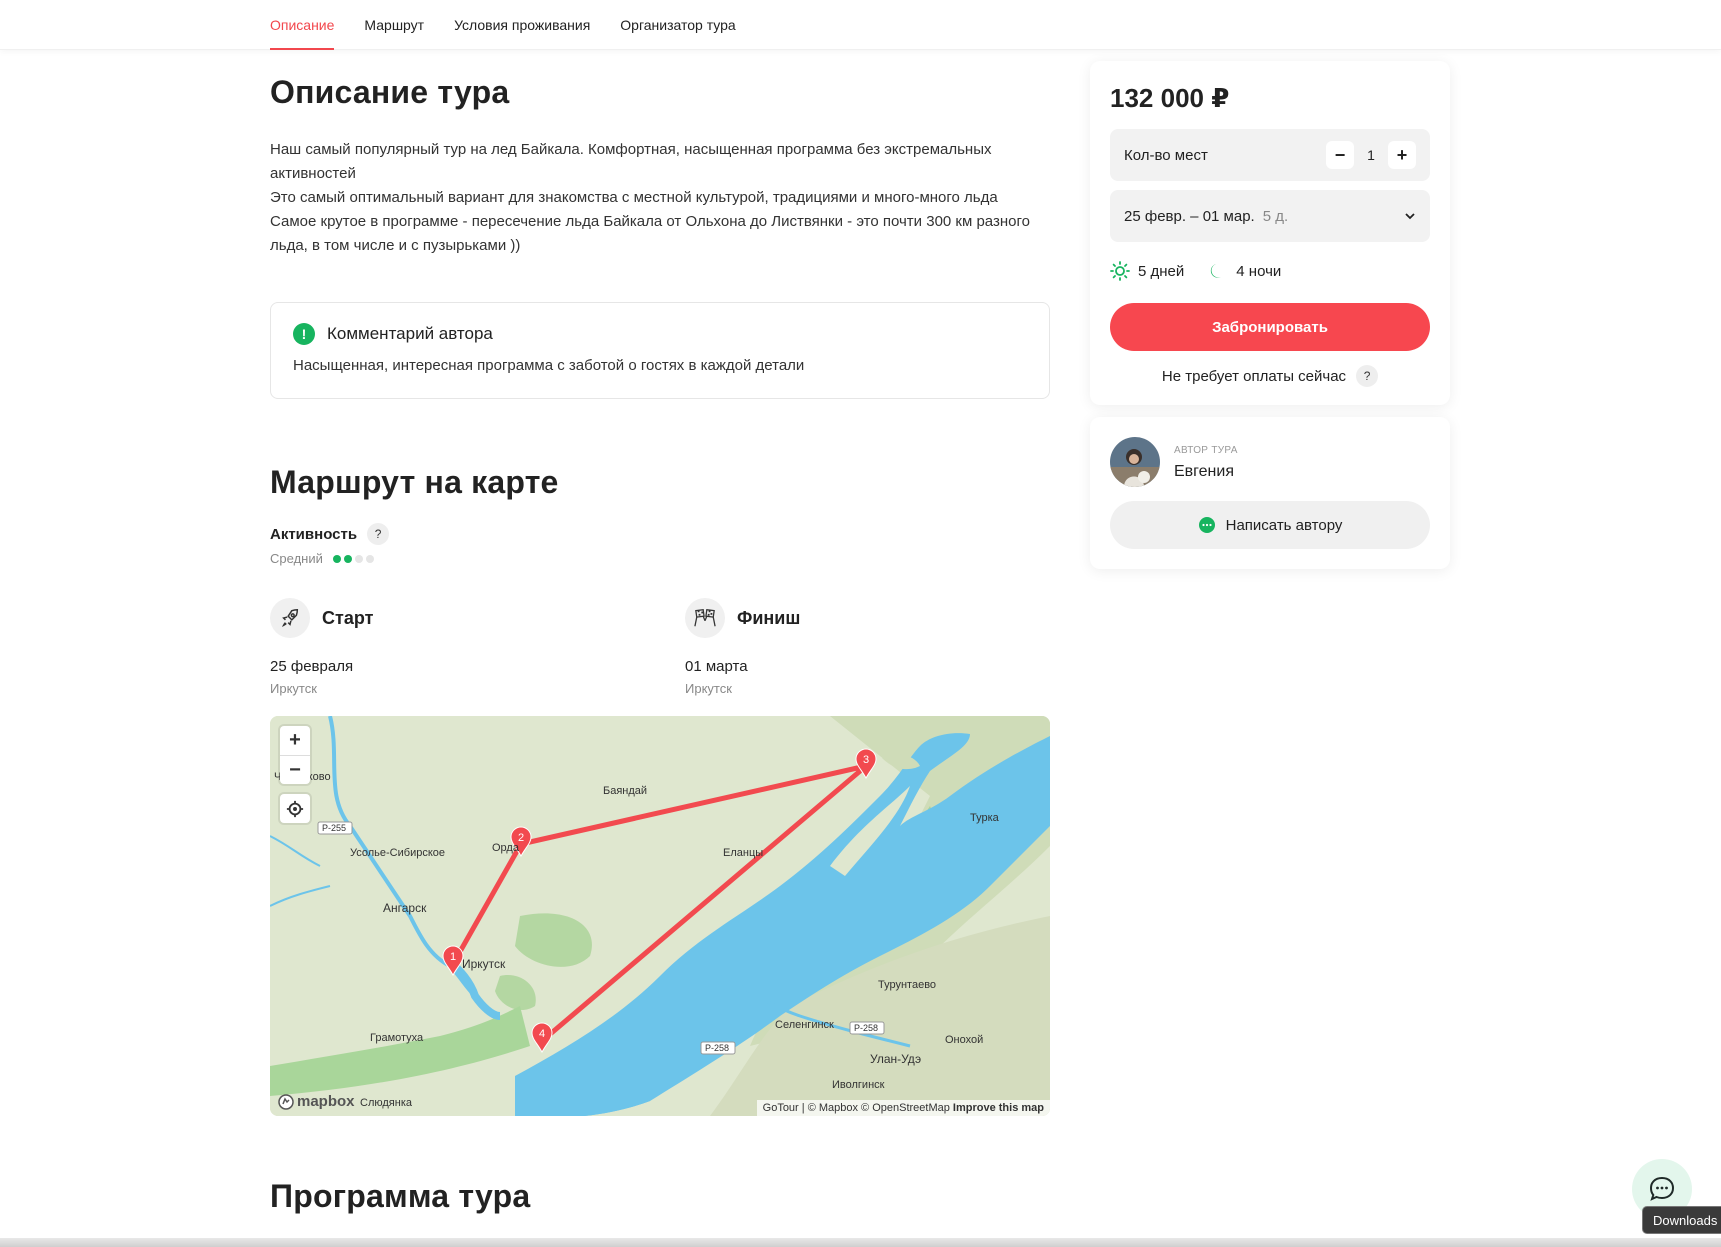 Image resolution: width=1721 pixels, height=1247 pixels. What do you see at coordinates (1216, 271) in the screenshot?
I see `moon-icon` at bounding box center [1216, 271].